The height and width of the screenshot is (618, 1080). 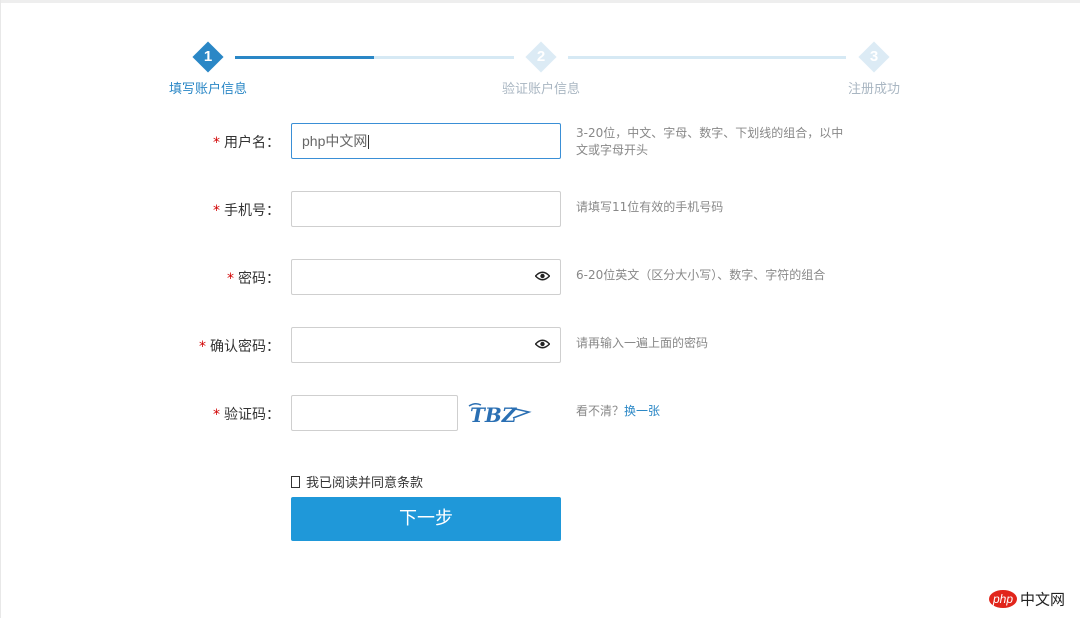 What do you see at coordinates (1002, 599) in the screenshot?
I see `svg-text: php` at bounding box center [1002, 599].